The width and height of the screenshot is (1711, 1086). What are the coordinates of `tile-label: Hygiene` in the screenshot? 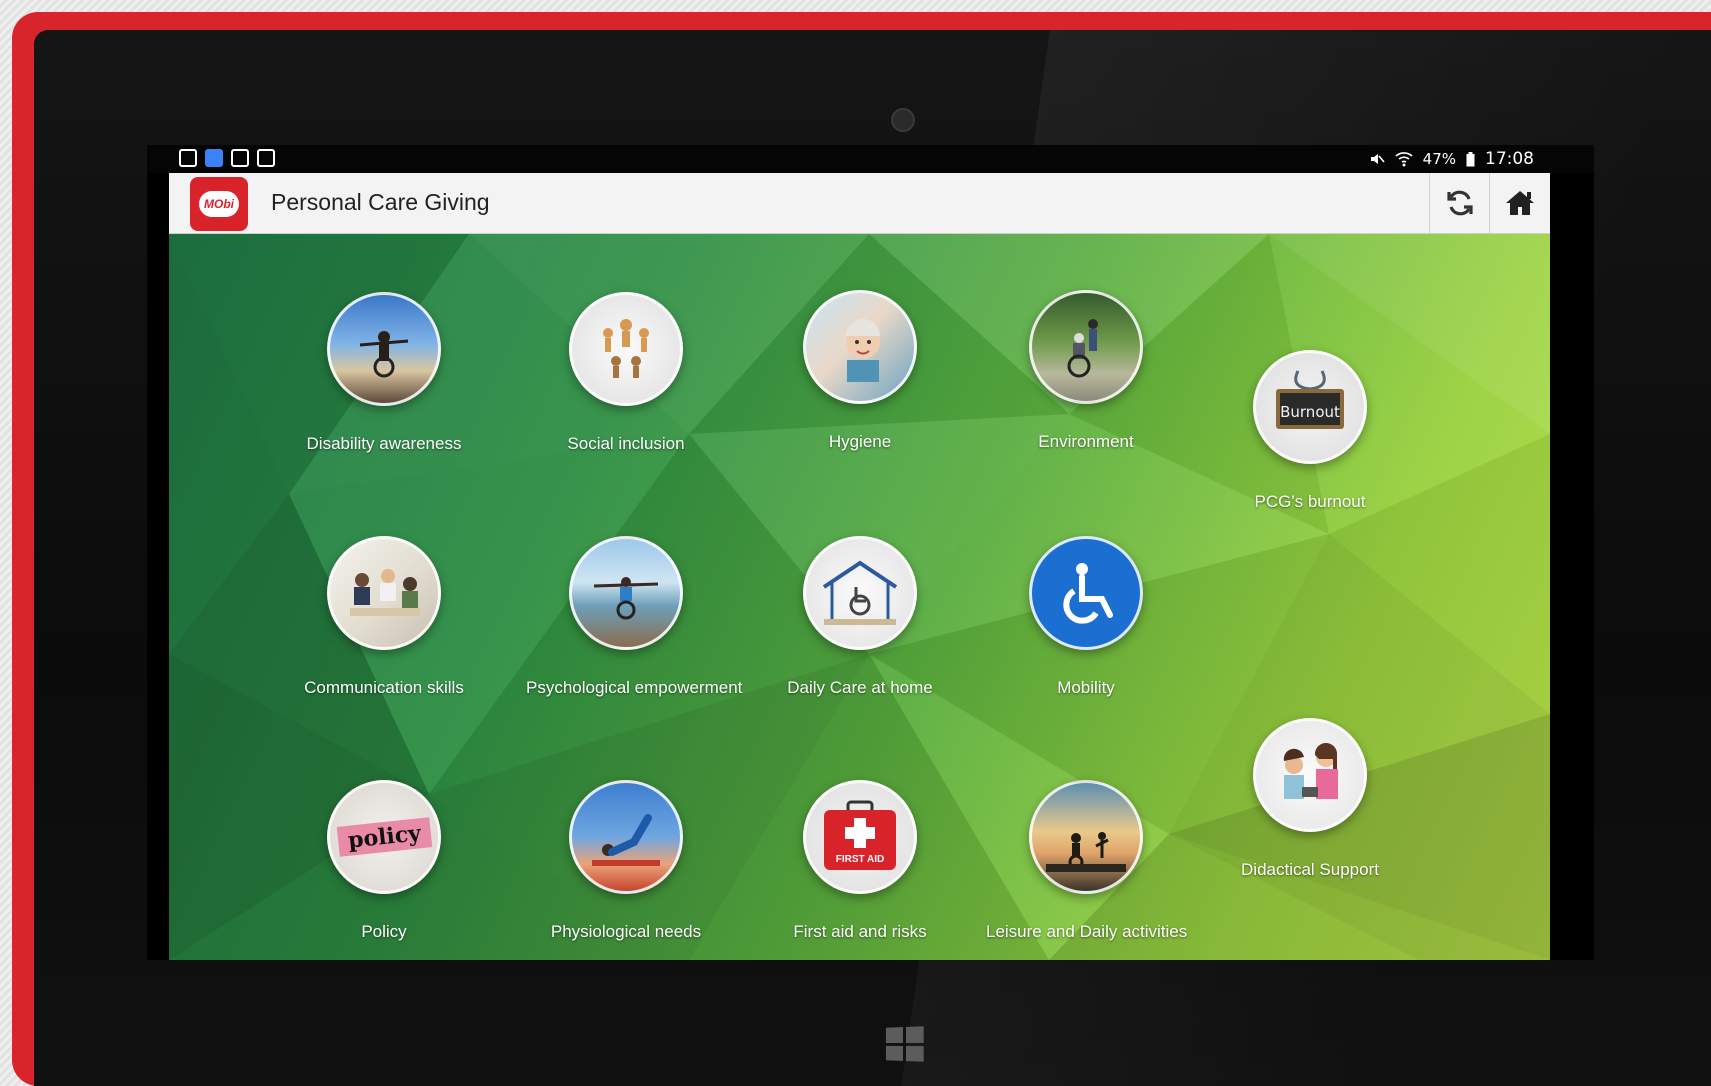 It's located at (860, 441).